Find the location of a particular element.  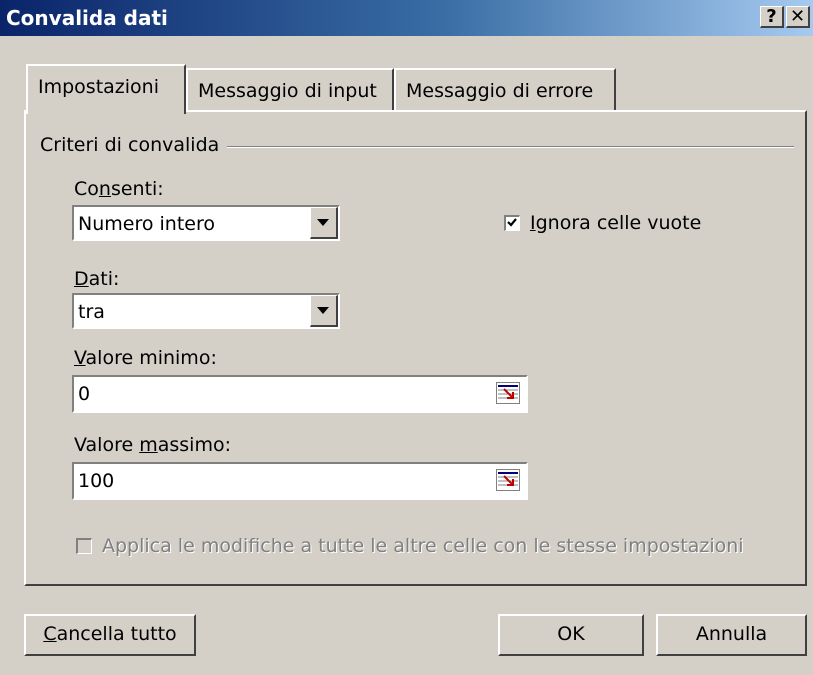

min-value-text: 0 is located at coordinates (84, 394).